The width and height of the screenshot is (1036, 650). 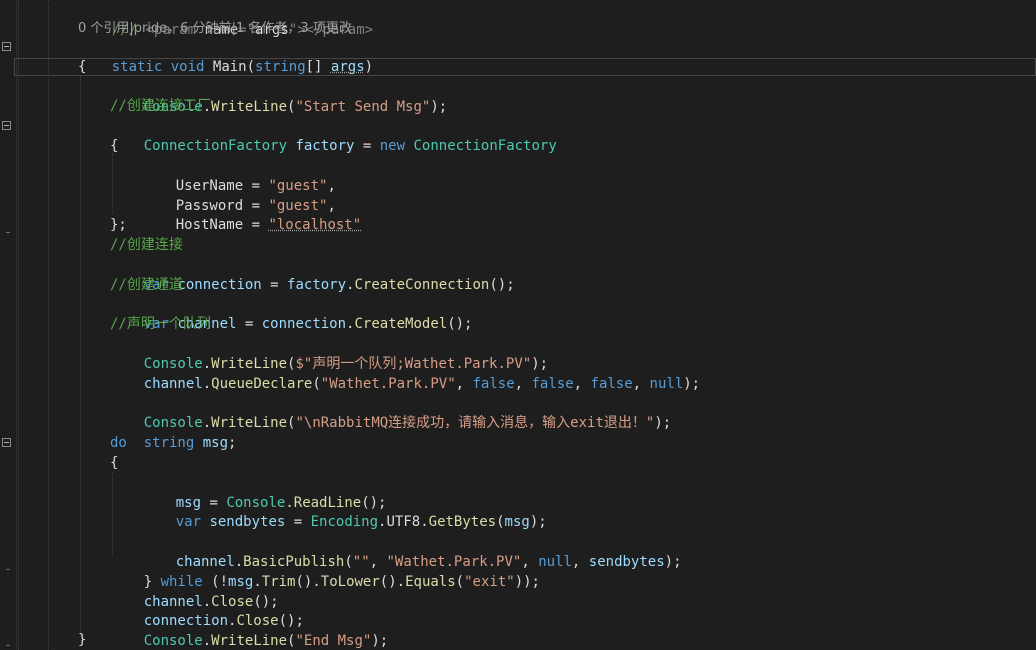 I want to click on collapse-initializer-icon, so click(x=6, y=125).